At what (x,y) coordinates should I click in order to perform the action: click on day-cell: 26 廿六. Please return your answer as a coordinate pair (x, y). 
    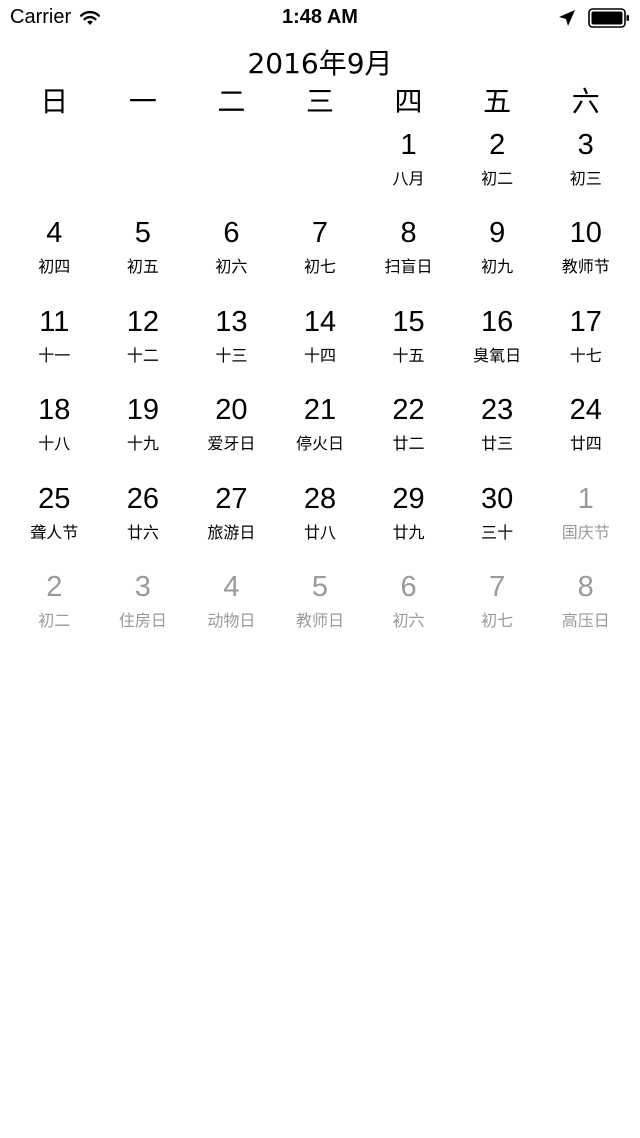
    Looking at the image, I should click on (143, 522).